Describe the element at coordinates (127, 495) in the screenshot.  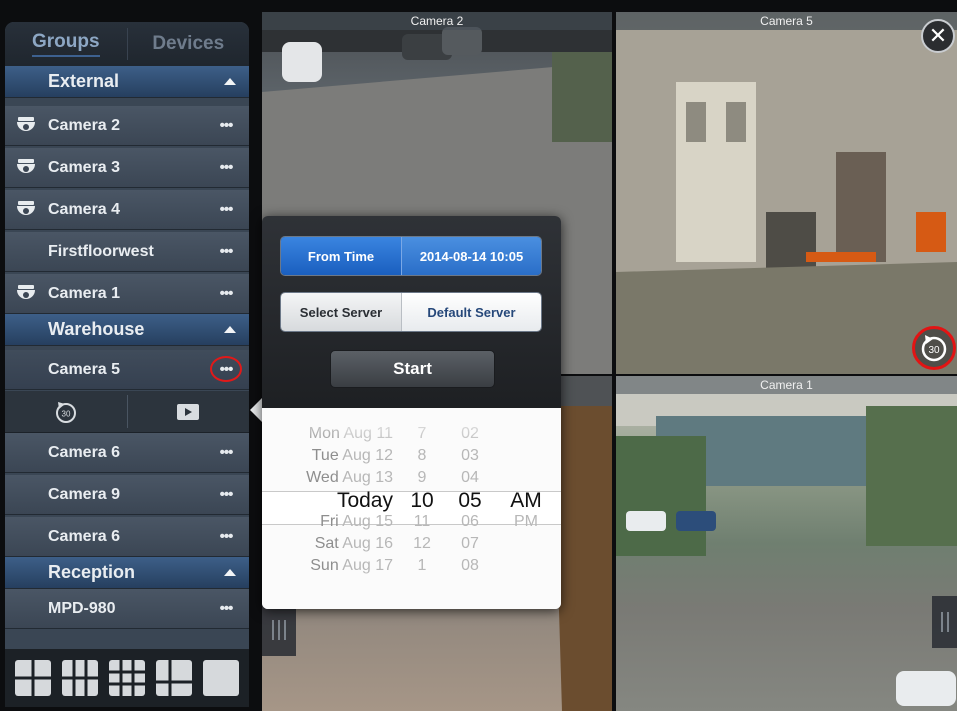
I see `camera-row: Camera 9 •••` at that location.